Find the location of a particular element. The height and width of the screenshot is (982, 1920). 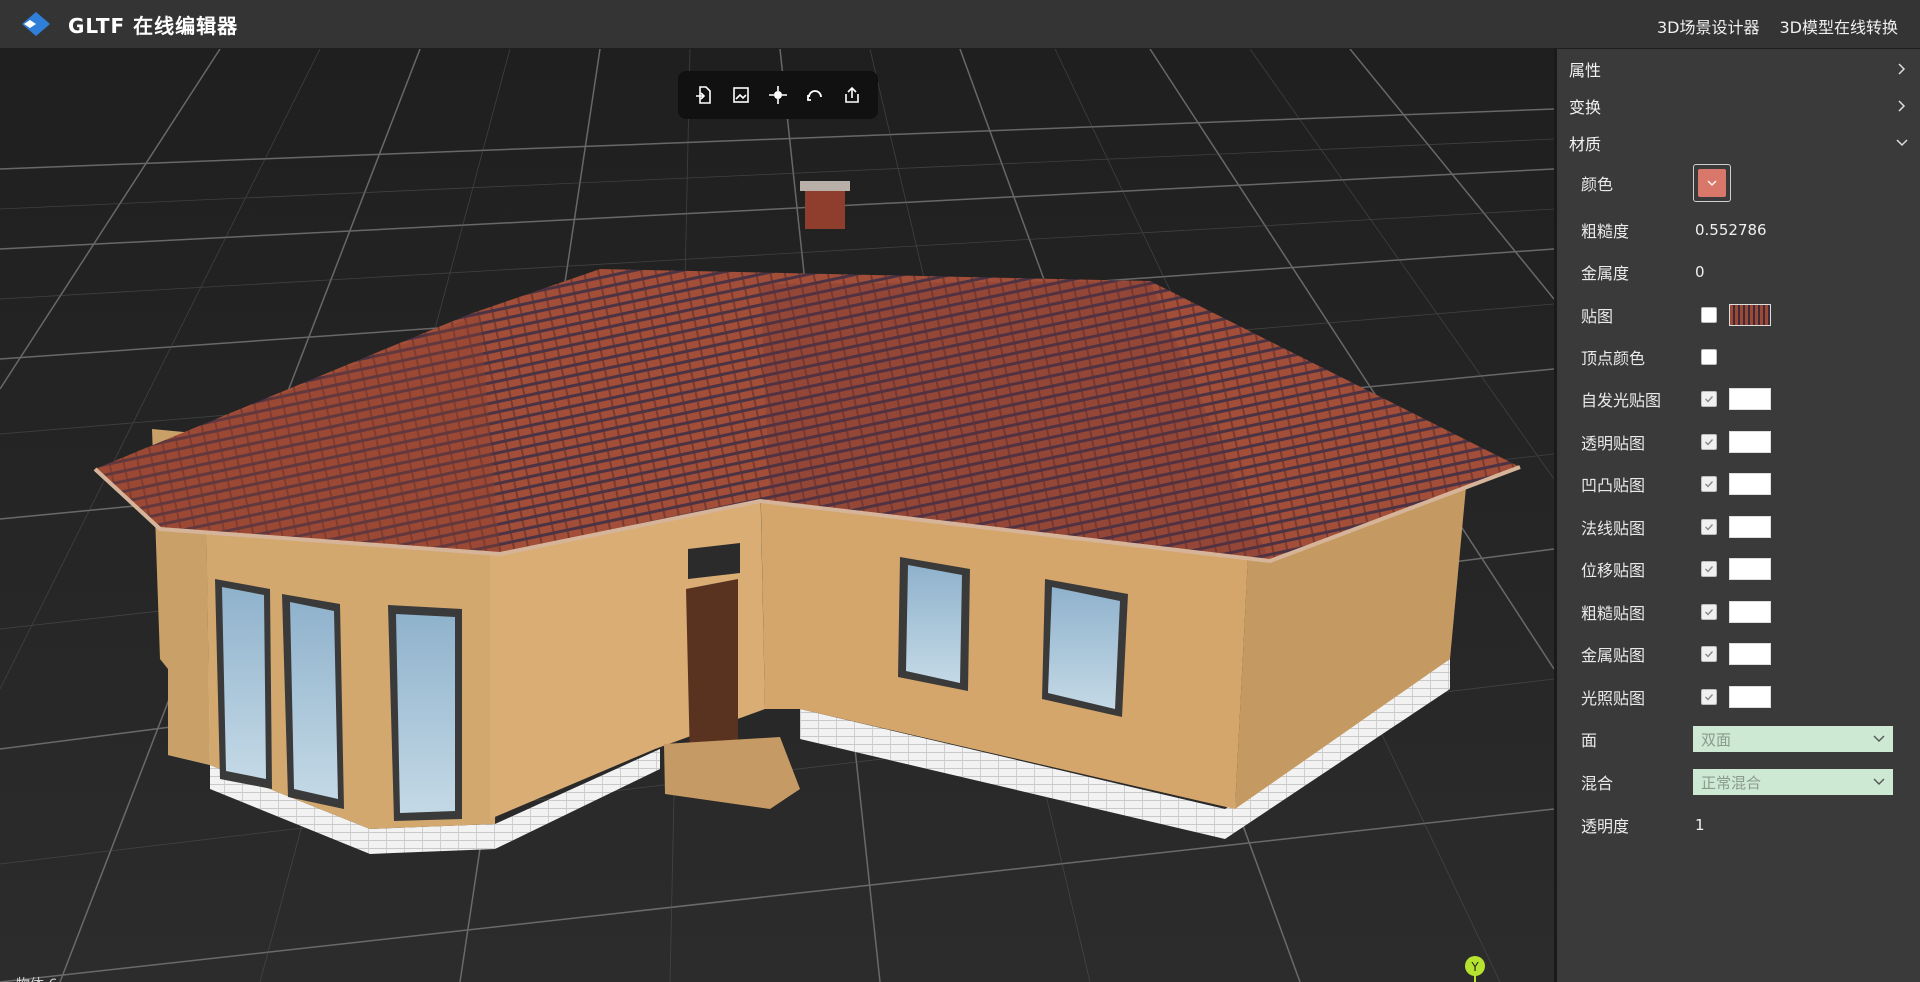

link-scene-designer: 3D场景设计器 is located at coordinates (1708, 26).